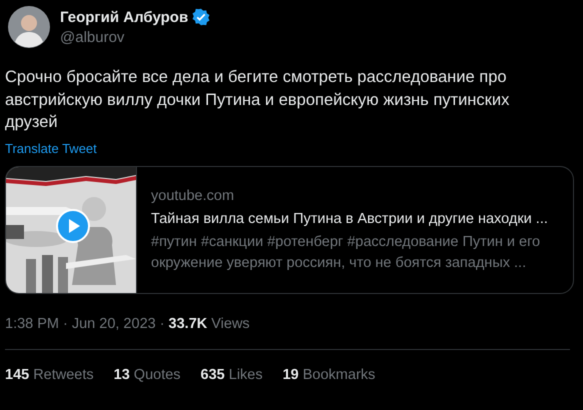 This screenshot has height=410, width=583. Describe the element at coordinates (193, 196) in the screenshot. I see `card-domain: youtube.com` at that location.